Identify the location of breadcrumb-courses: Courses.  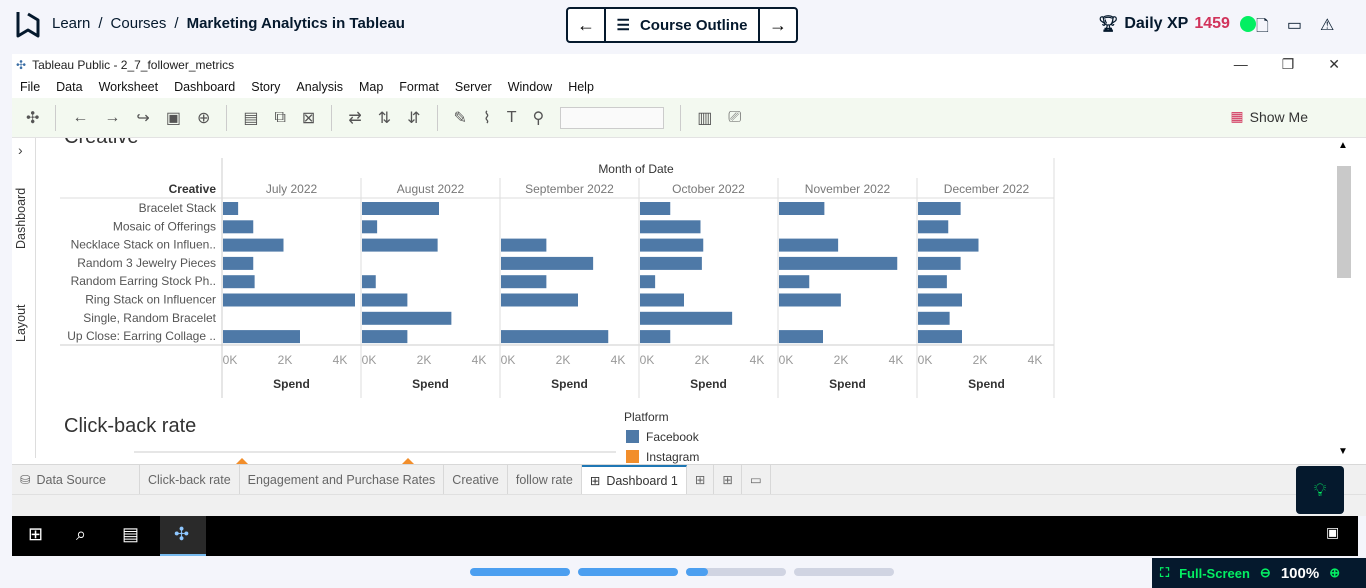
(139, 23).